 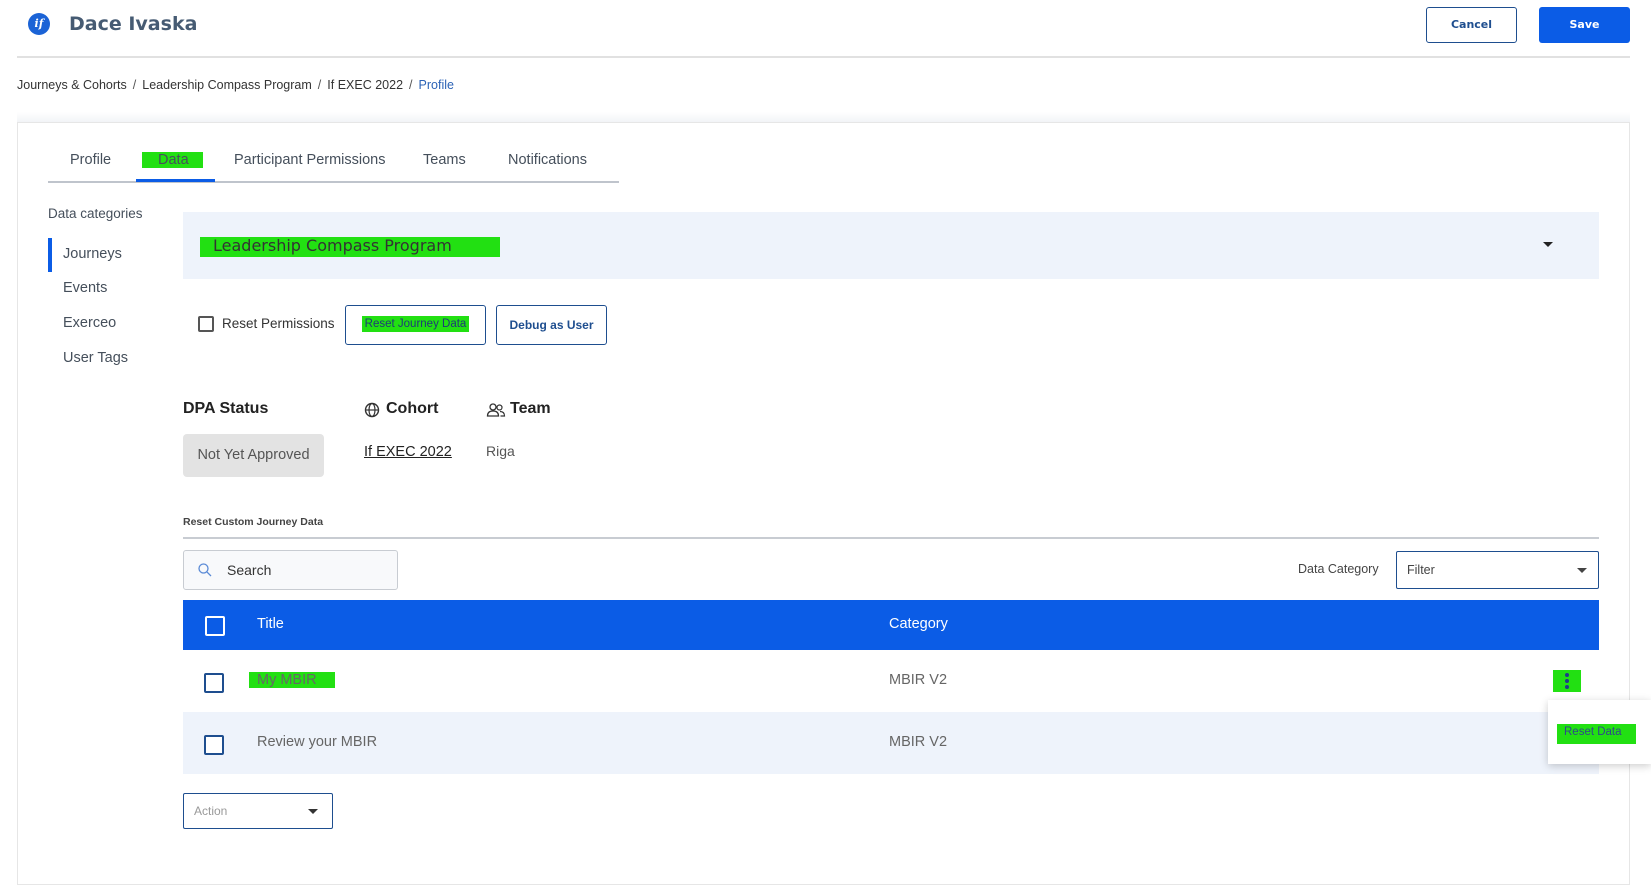 I want to click on bulk-action-select: Action, so click(x=258, y=811).